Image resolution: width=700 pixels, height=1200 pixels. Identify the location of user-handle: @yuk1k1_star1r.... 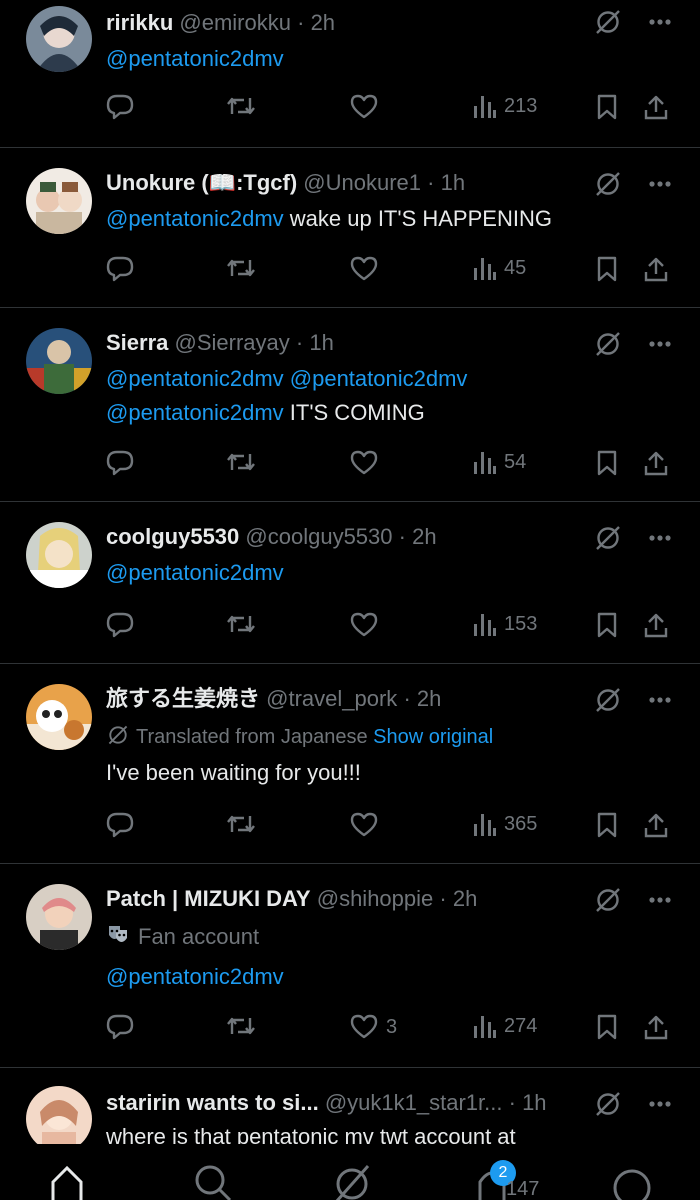
(414, 1102).